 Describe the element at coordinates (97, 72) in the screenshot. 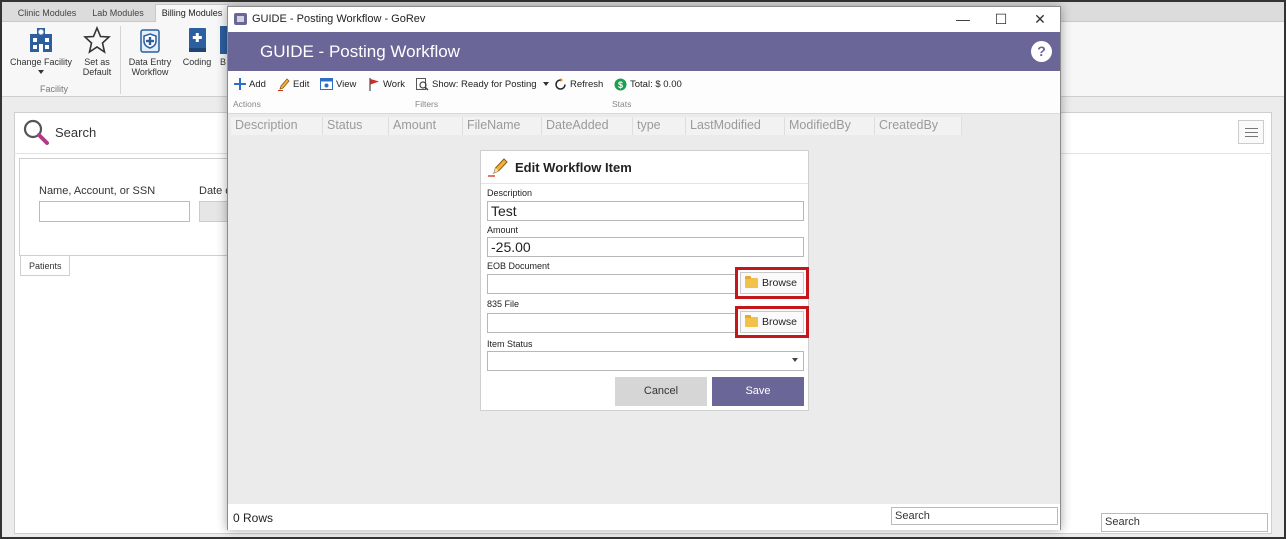

I see `set-as-default-label-2: Default` at that location.